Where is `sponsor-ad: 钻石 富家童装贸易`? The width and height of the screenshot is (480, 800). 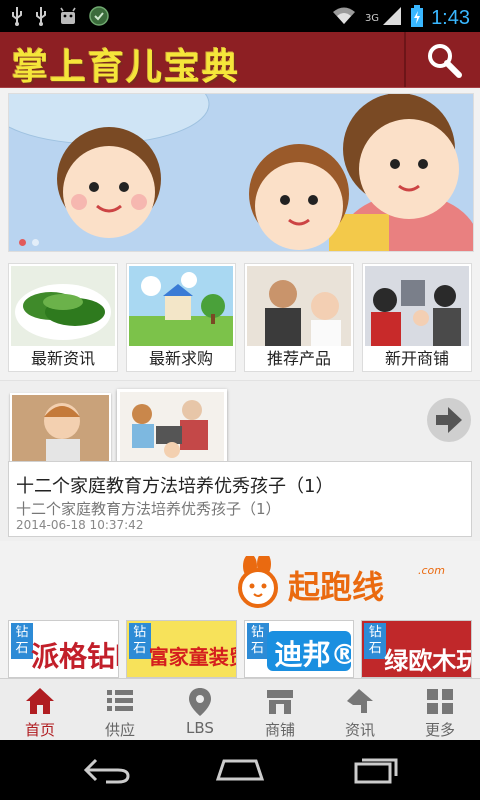 sponsor-ad: 钻石 富家童装贸易 is located at coordinates (181, 649).